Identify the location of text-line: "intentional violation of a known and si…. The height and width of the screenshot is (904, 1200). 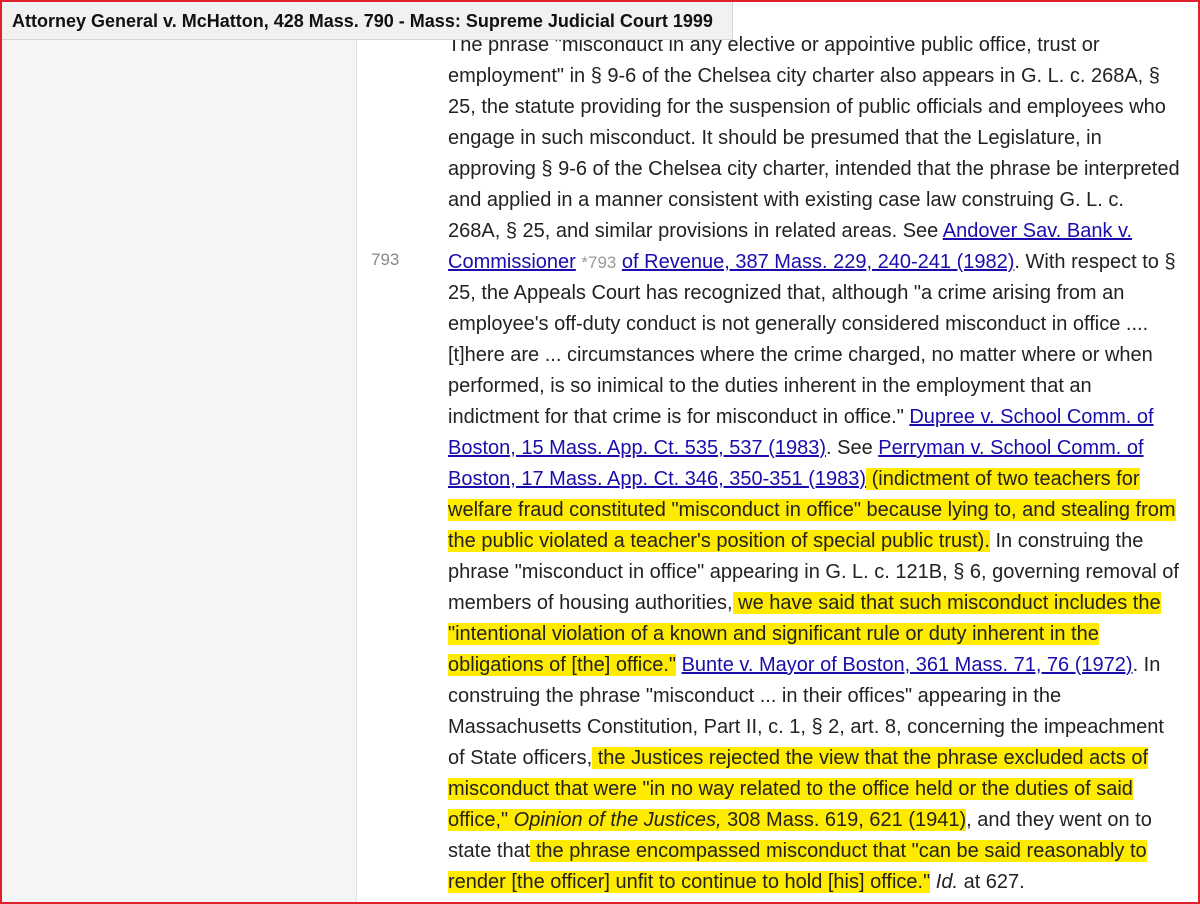
(823, 634).